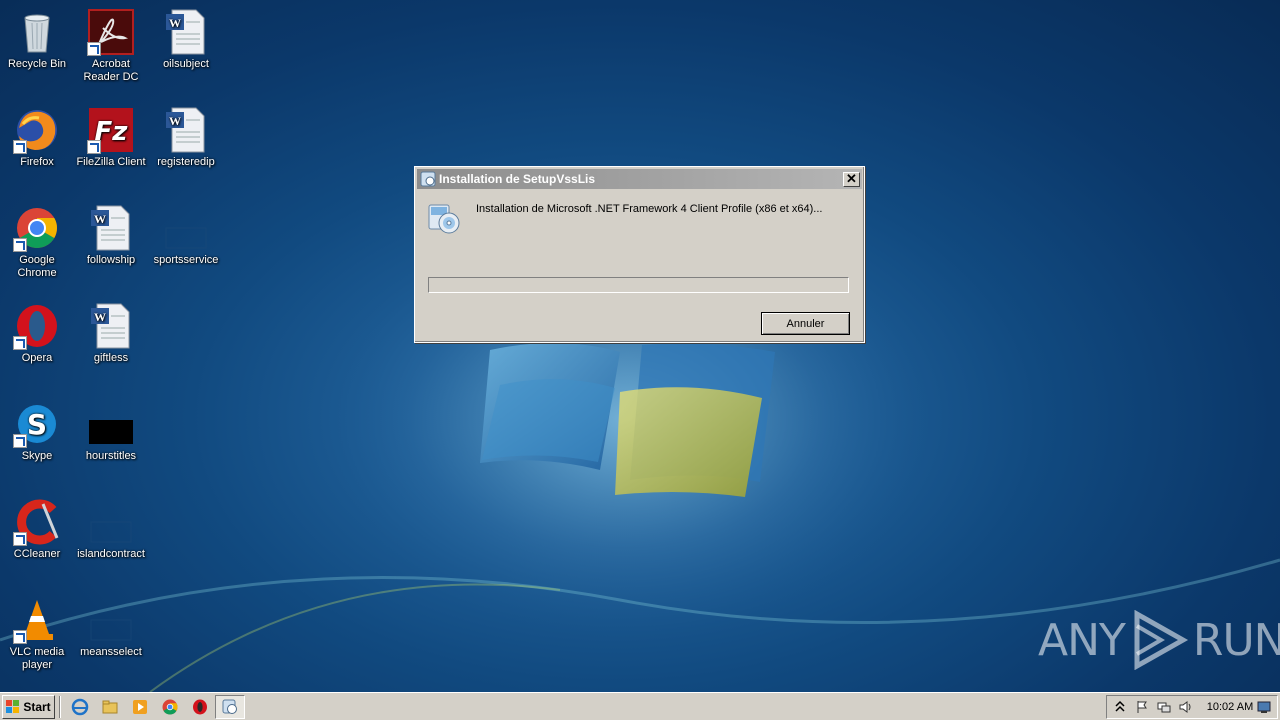 This screenshot has width=1280, height=720. I want to click on taskbar-chrome, so click(170, 707).